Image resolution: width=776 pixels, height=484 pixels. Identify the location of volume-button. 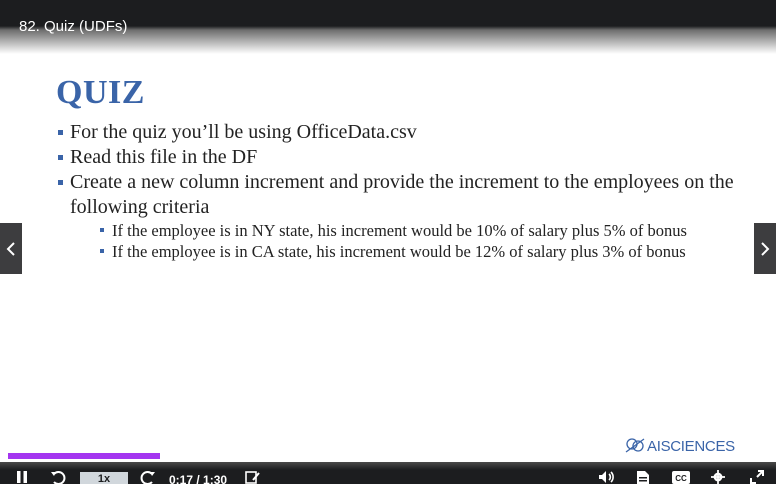
(607, 477).